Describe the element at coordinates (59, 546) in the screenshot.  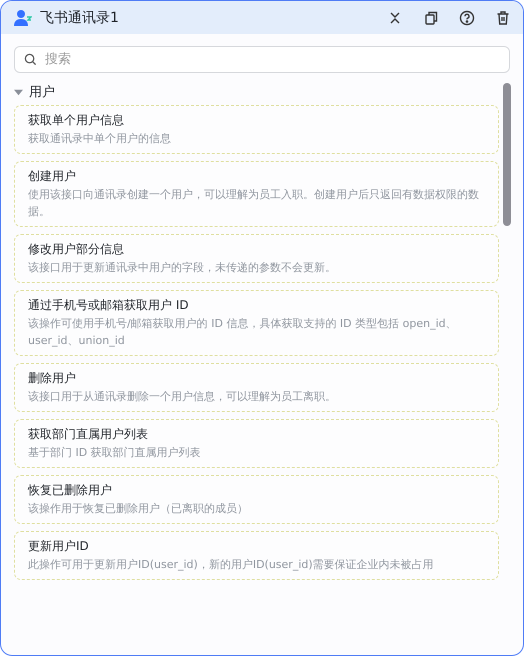
I see `card-title: 更新用户ID` at that location.